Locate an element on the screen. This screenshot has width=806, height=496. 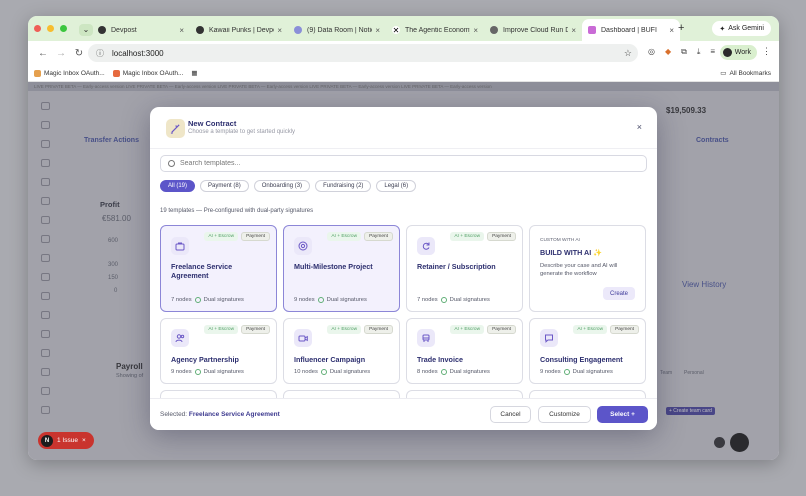
address-bar: ⓘ localhost:3000 ☆ is located at coordinates (363, 53).